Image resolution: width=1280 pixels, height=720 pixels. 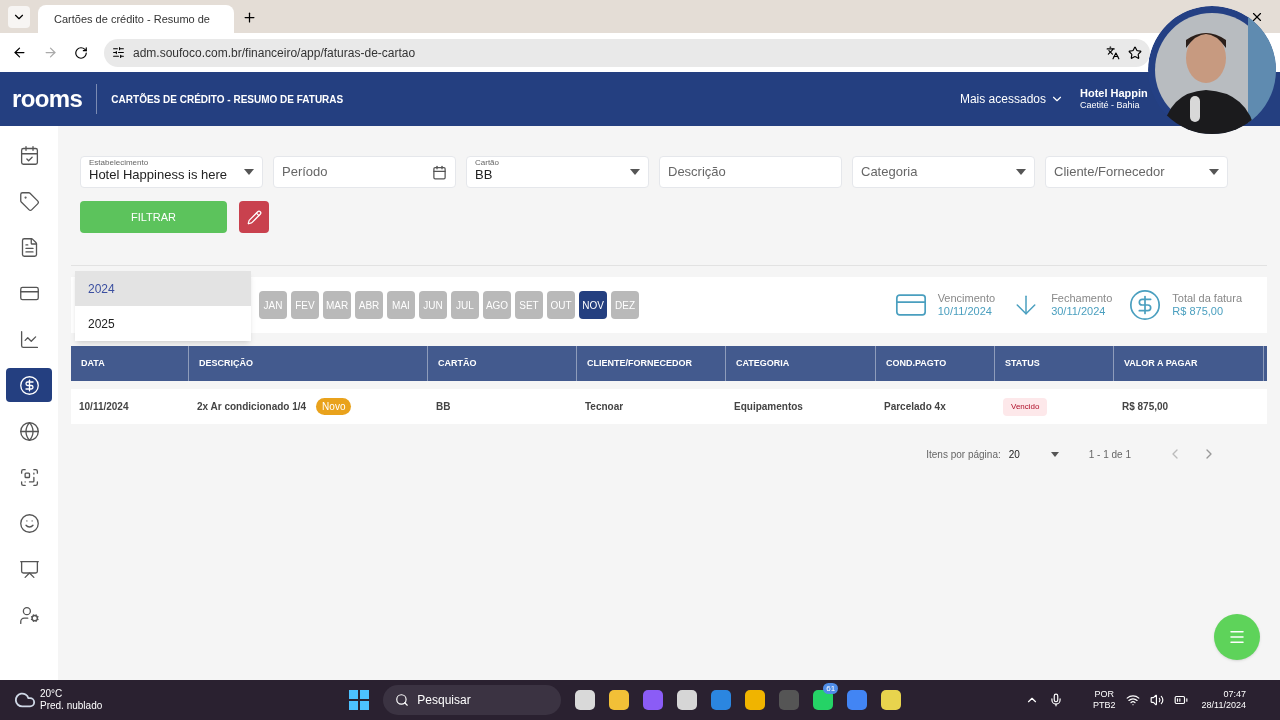 I want to click on most-accessed-menu: Mais acessados, so click(x=1011, y=99).